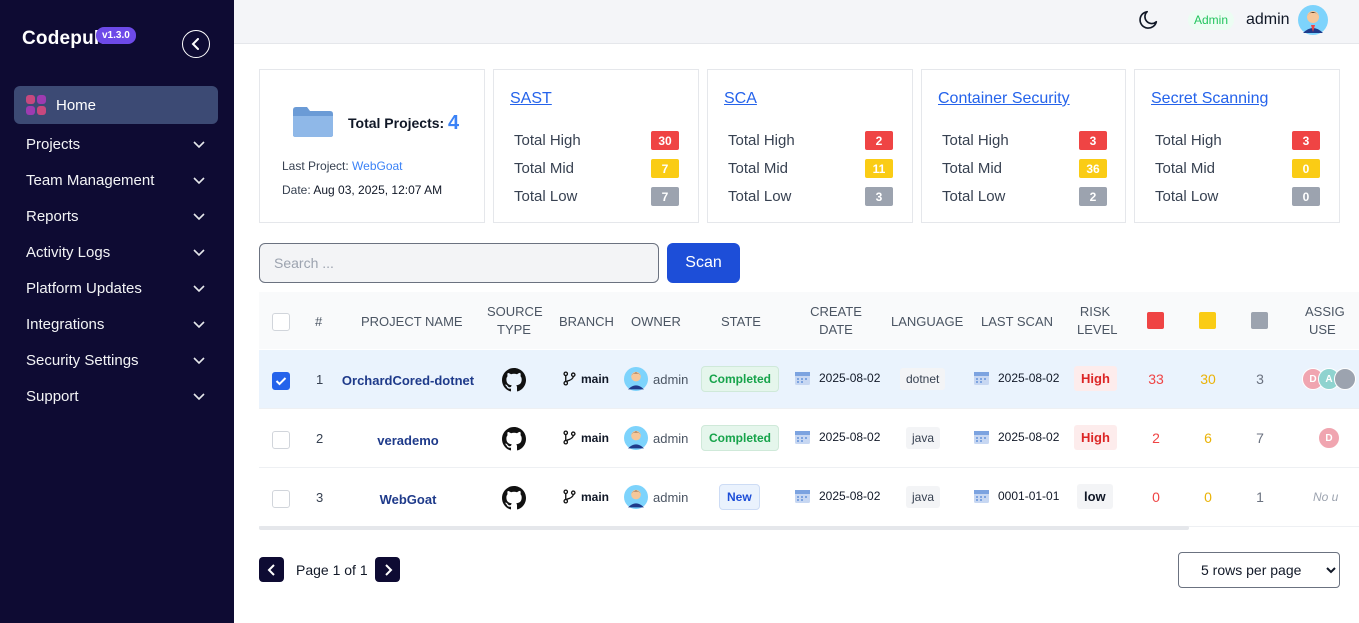  Describe the element at coordinates (116, 360) in the screenshot. I see `sidebar-item-security-settings: Security Settings` at that location.